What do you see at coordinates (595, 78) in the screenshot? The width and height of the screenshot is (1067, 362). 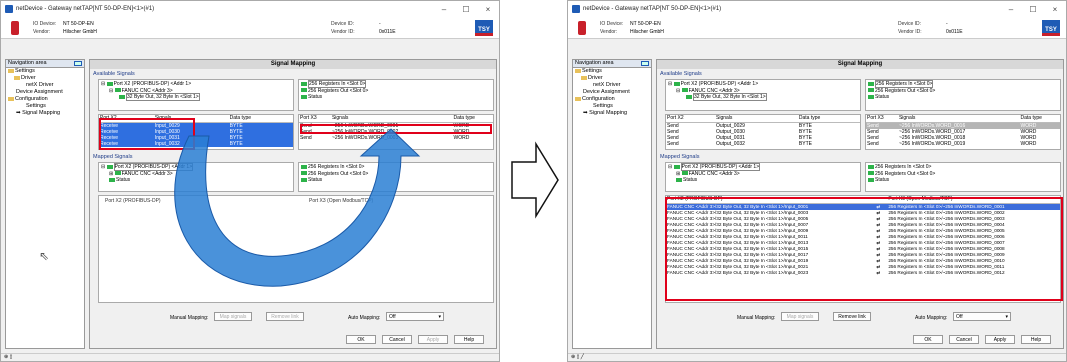 I see `nav-item-label: Driver` at bounding box center [595, 78].